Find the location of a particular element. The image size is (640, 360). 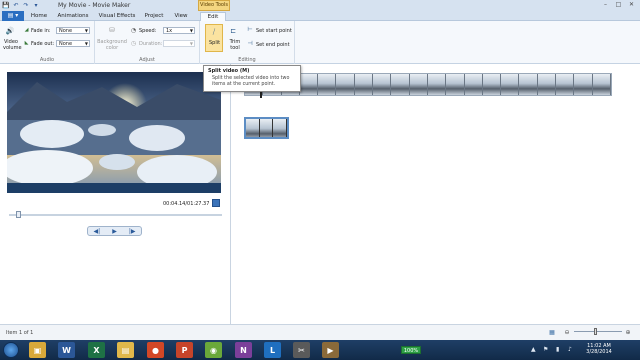

preview-image is located at coordinates (114, 132).